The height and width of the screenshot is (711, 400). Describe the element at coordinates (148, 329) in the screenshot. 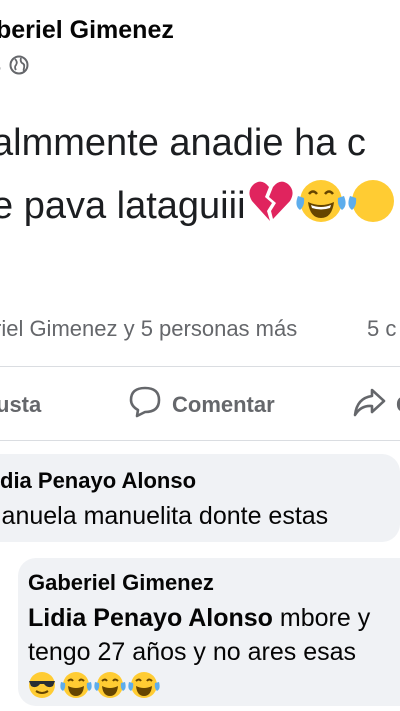

I see `reactions-summary: riel Gimenez y 5 personas más` at that location.